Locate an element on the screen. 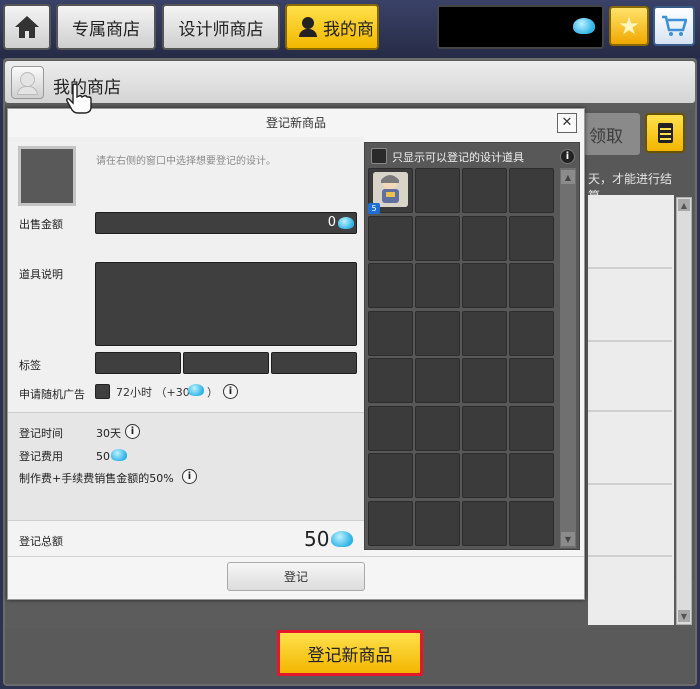  cart-icon is located at coordinates (674, 25).